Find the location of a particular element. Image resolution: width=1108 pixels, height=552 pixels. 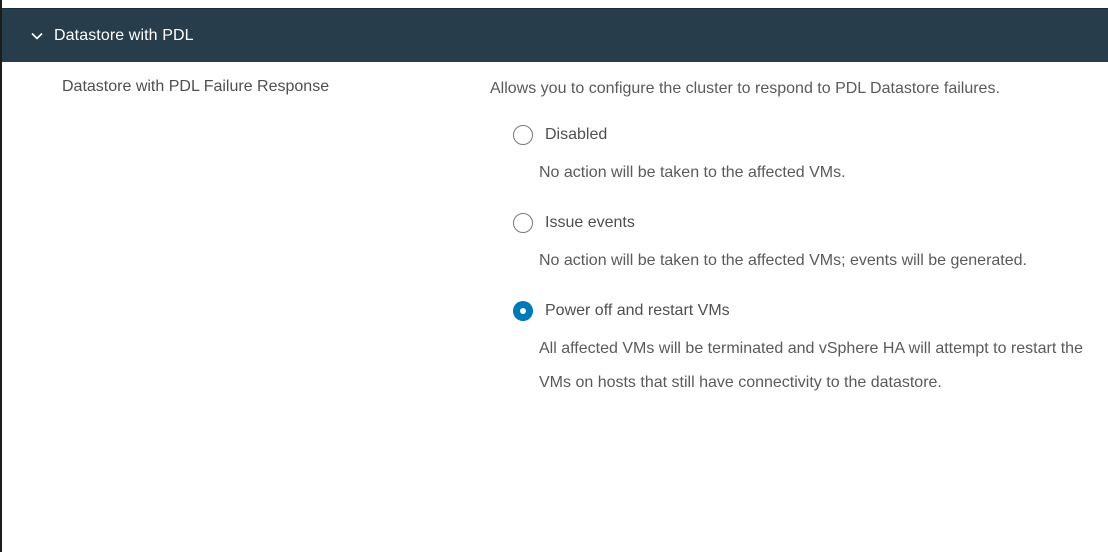

radio-row-issue-events: Issue events is located at coordinates (801, 223).